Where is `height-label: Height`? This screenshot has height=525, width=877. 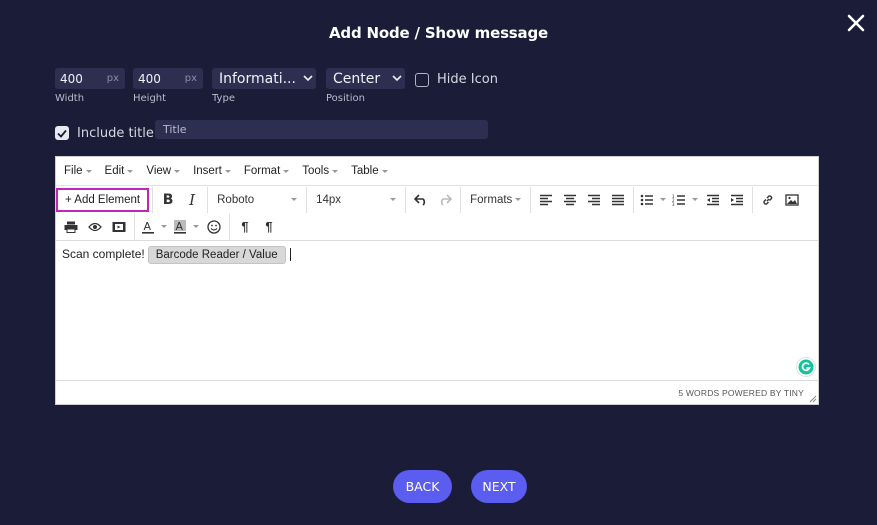
height-label: Height is located at coordinates (150, 98).